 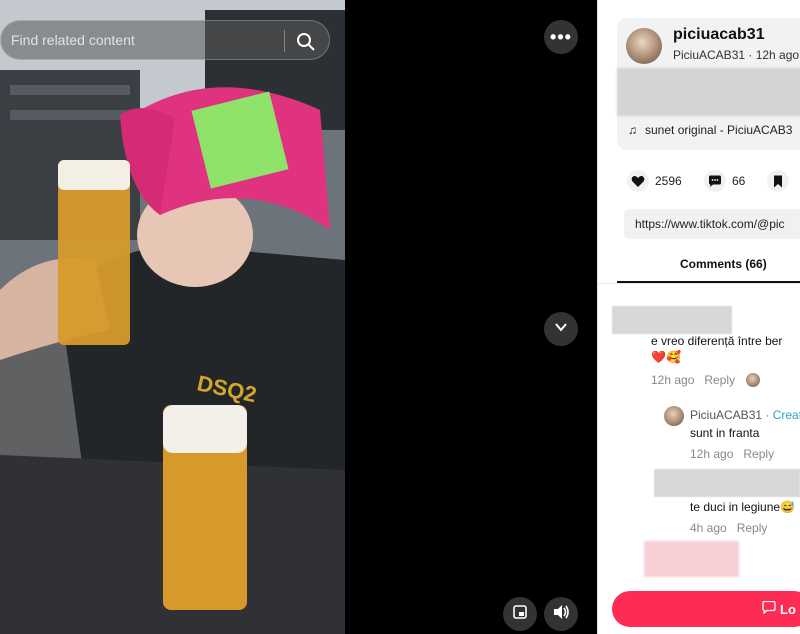 I want to click on comment-count: 66, so click(x=739, y=181).